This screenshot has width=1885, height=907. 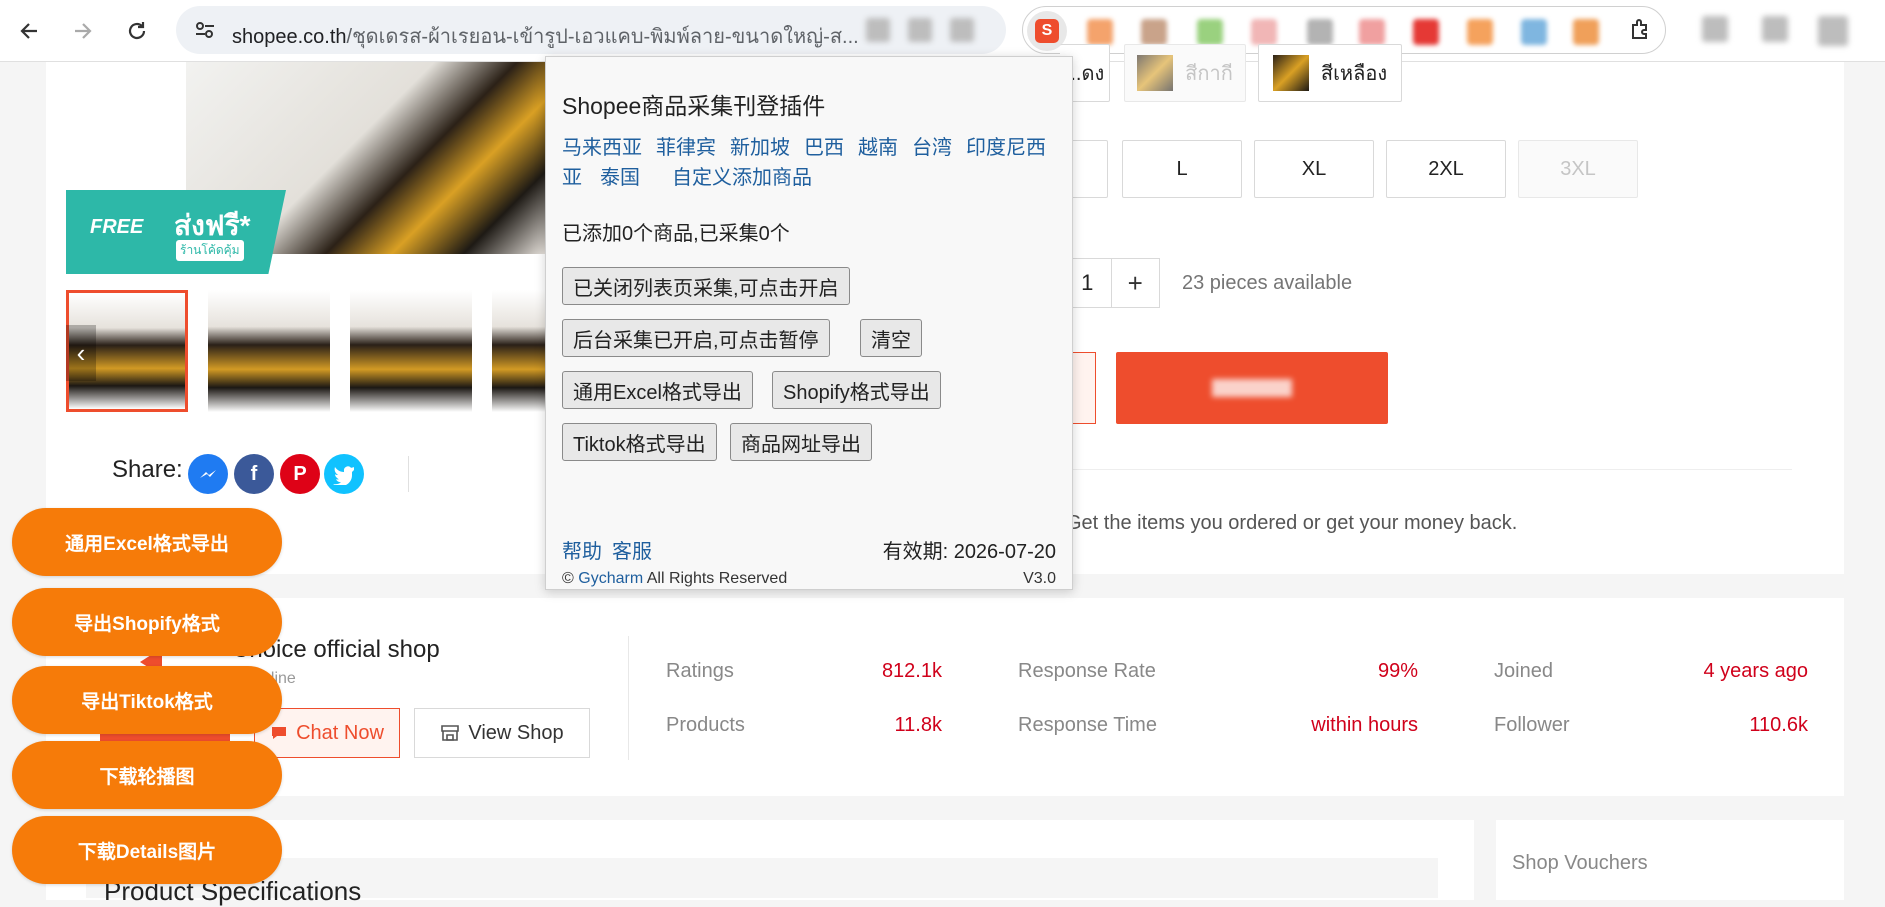 I want to click on color-option-label: สีเหลือง, so click(x=1354, y=74).